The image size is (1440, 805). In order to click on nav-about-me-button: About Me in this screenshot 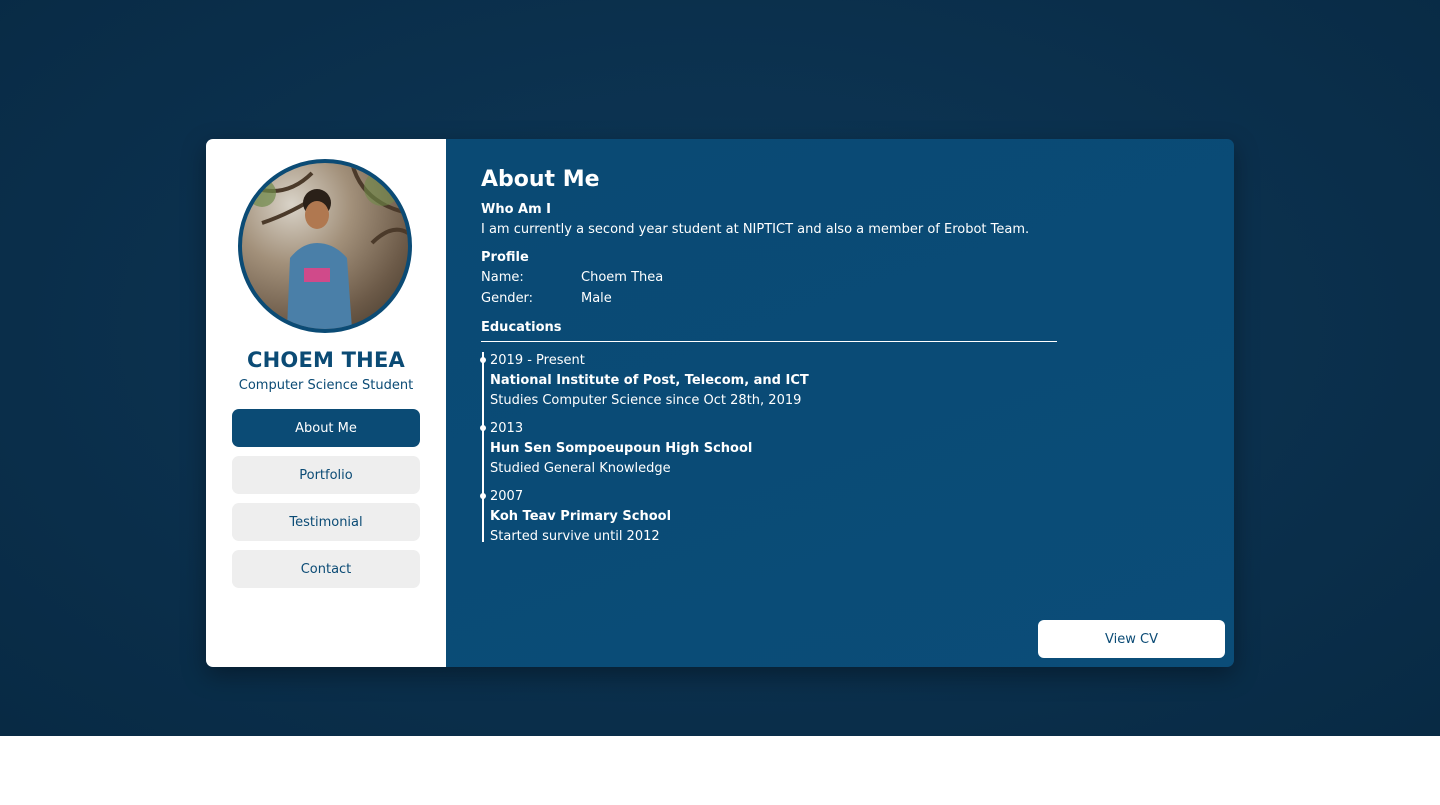, I will do `click(326, 428)`.